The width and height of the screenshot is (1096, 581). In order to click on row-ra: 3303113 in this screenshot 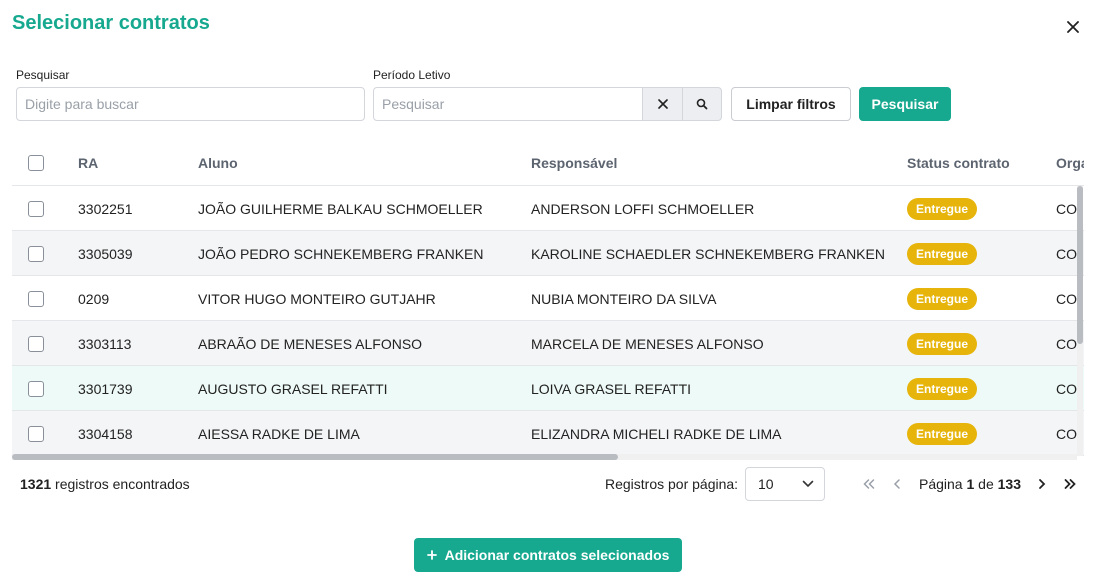, I will do `click(105, 343)`.